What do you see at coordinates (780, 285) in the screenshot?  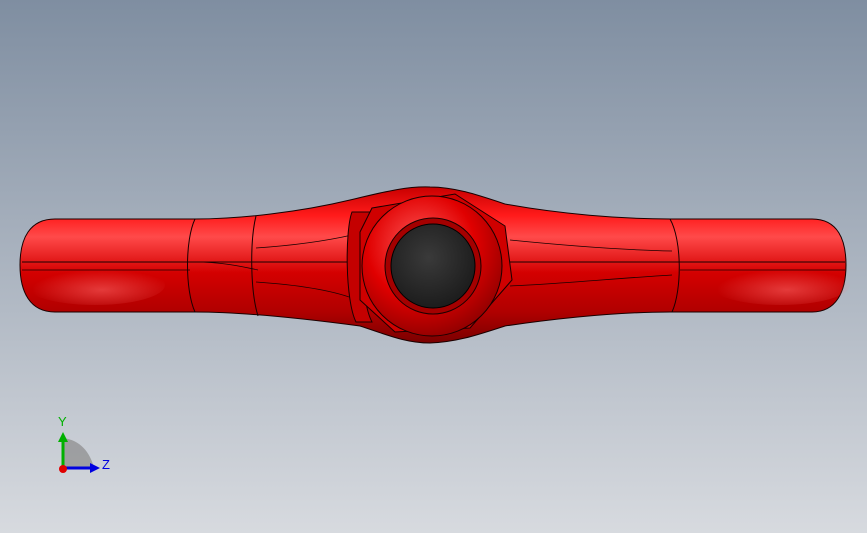 I see `right-end-highlight` at bounding box center [780, 285].